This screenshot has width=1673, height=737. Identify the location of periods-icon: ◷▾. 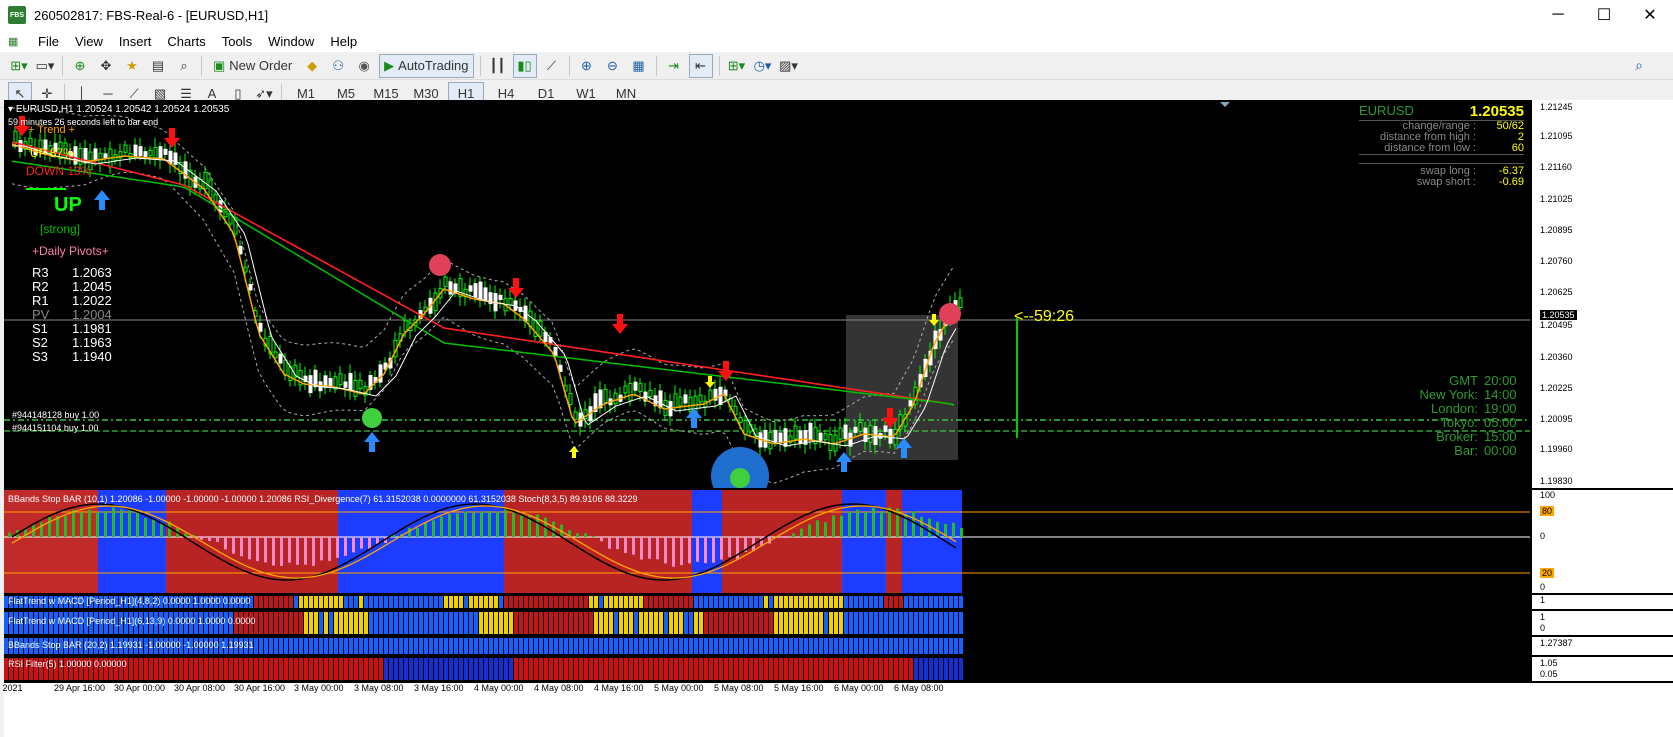
(763, 66).